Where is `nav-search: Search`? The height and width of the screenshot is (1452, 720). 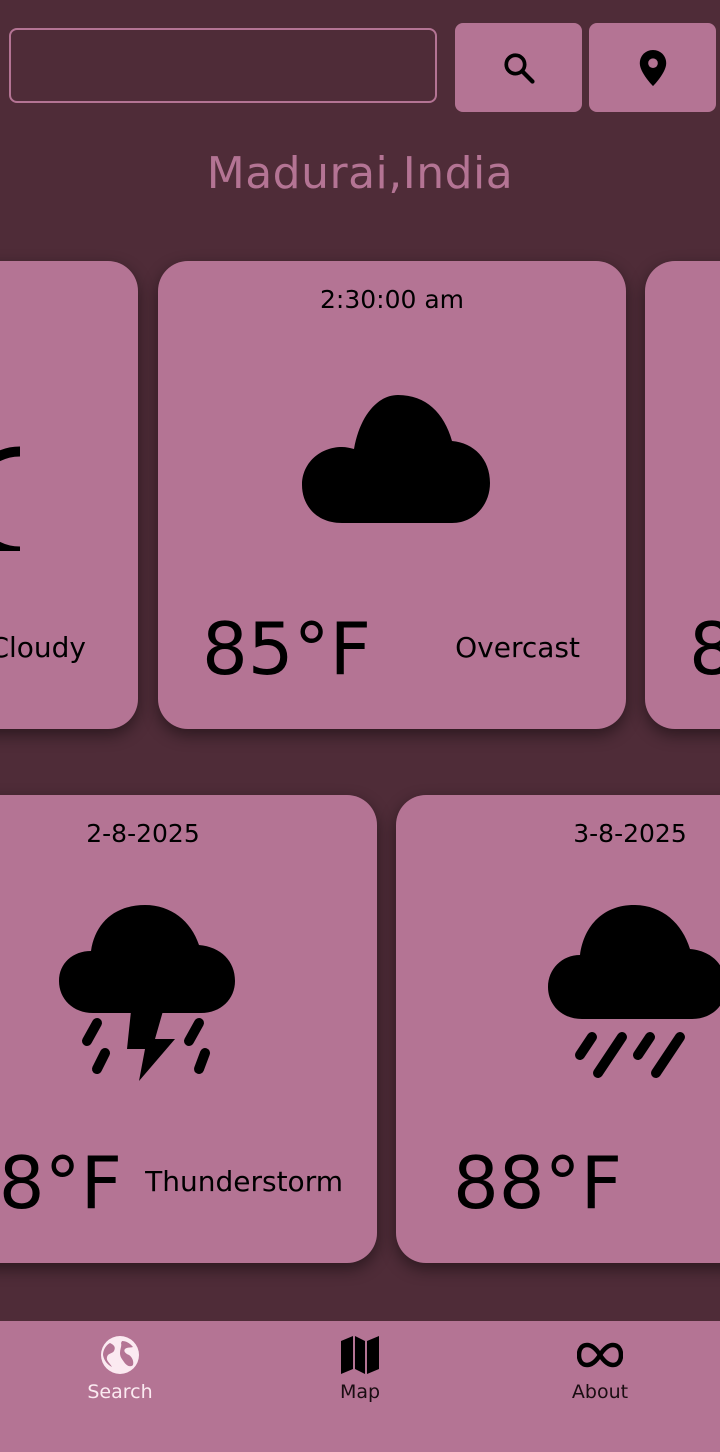 nav-search: Search is located at coordinates (120, 1386).